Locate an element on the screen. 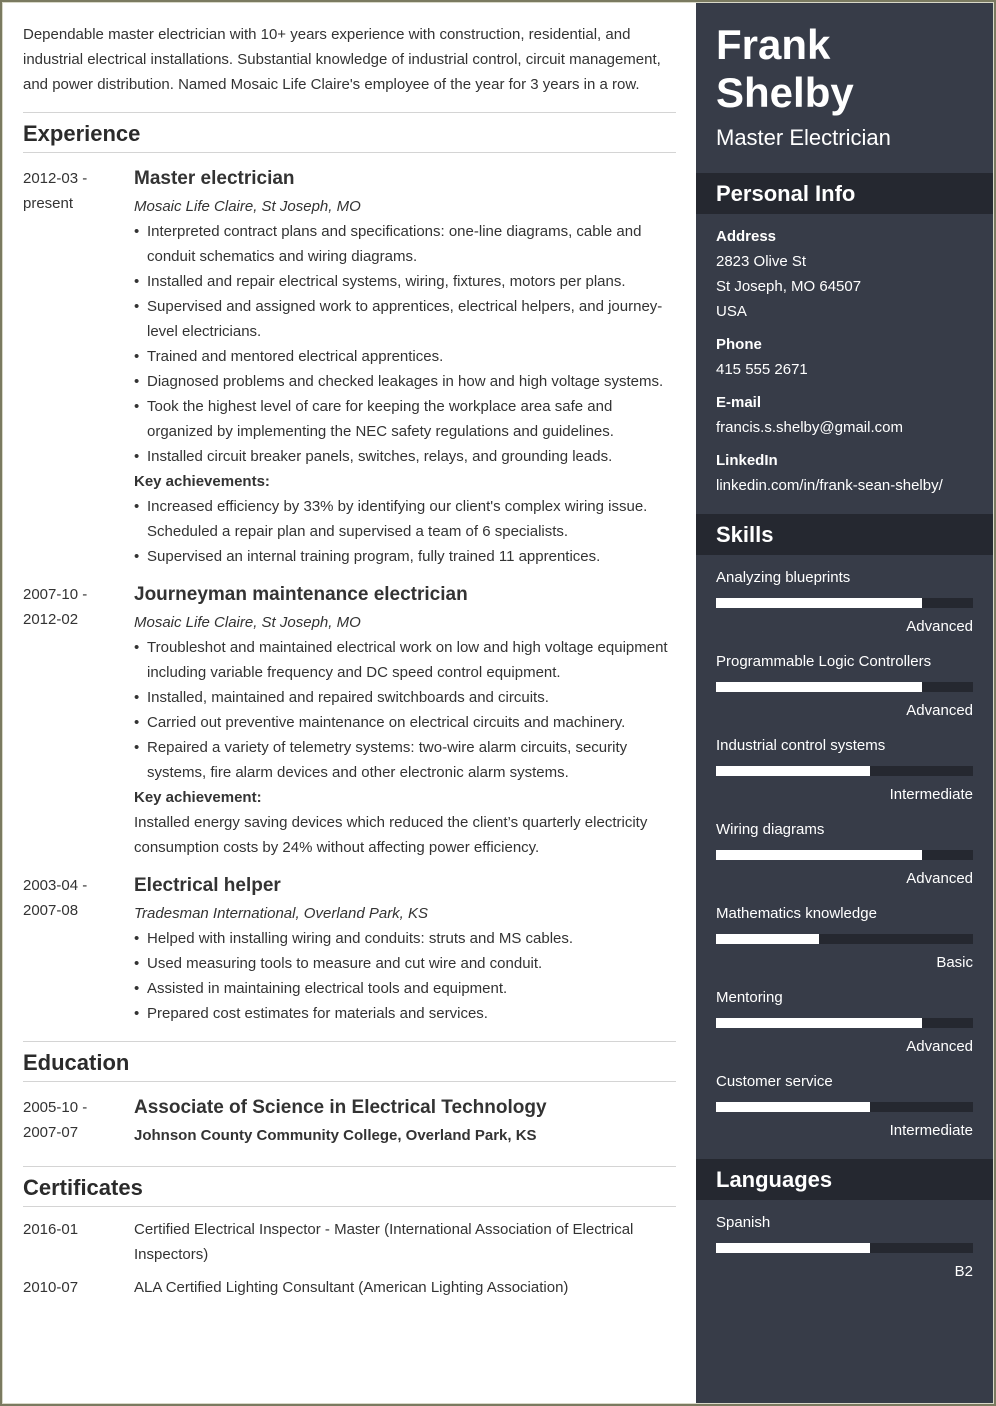 The width and height of the screenshot is (996, 1406). linkedin-value: linkedin.com/in/frank-sean-shelby/ is located at coordinates (844, 485).